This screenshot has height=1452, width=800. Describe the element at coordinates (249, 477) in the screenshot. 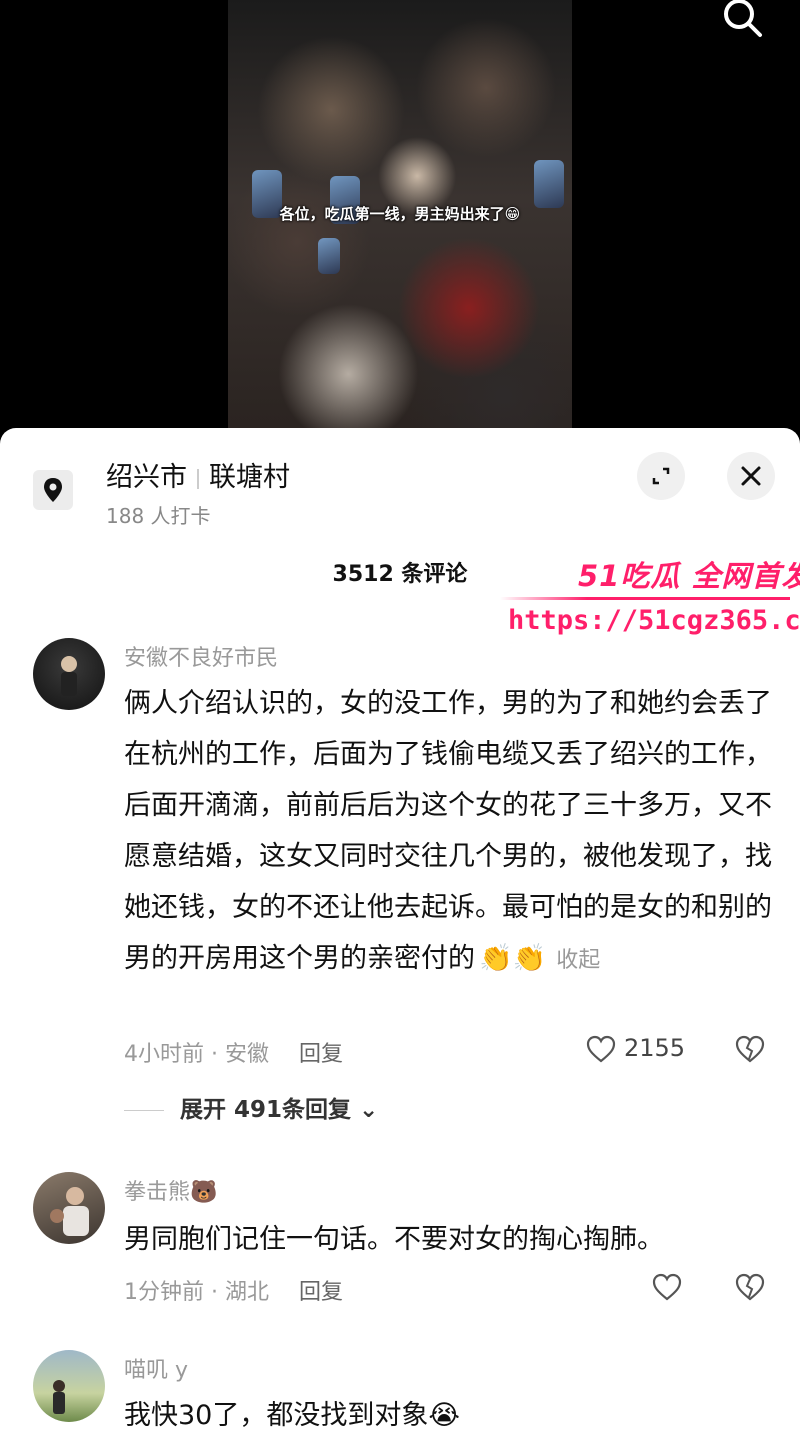

I see `location-village: 联塘村` at that location.